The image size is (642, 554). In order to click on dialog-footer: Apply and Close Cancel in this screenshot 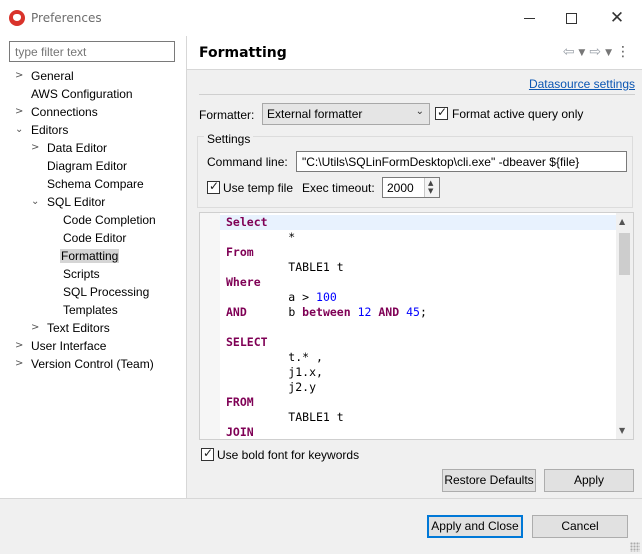, I will do `click(321, 526)`.